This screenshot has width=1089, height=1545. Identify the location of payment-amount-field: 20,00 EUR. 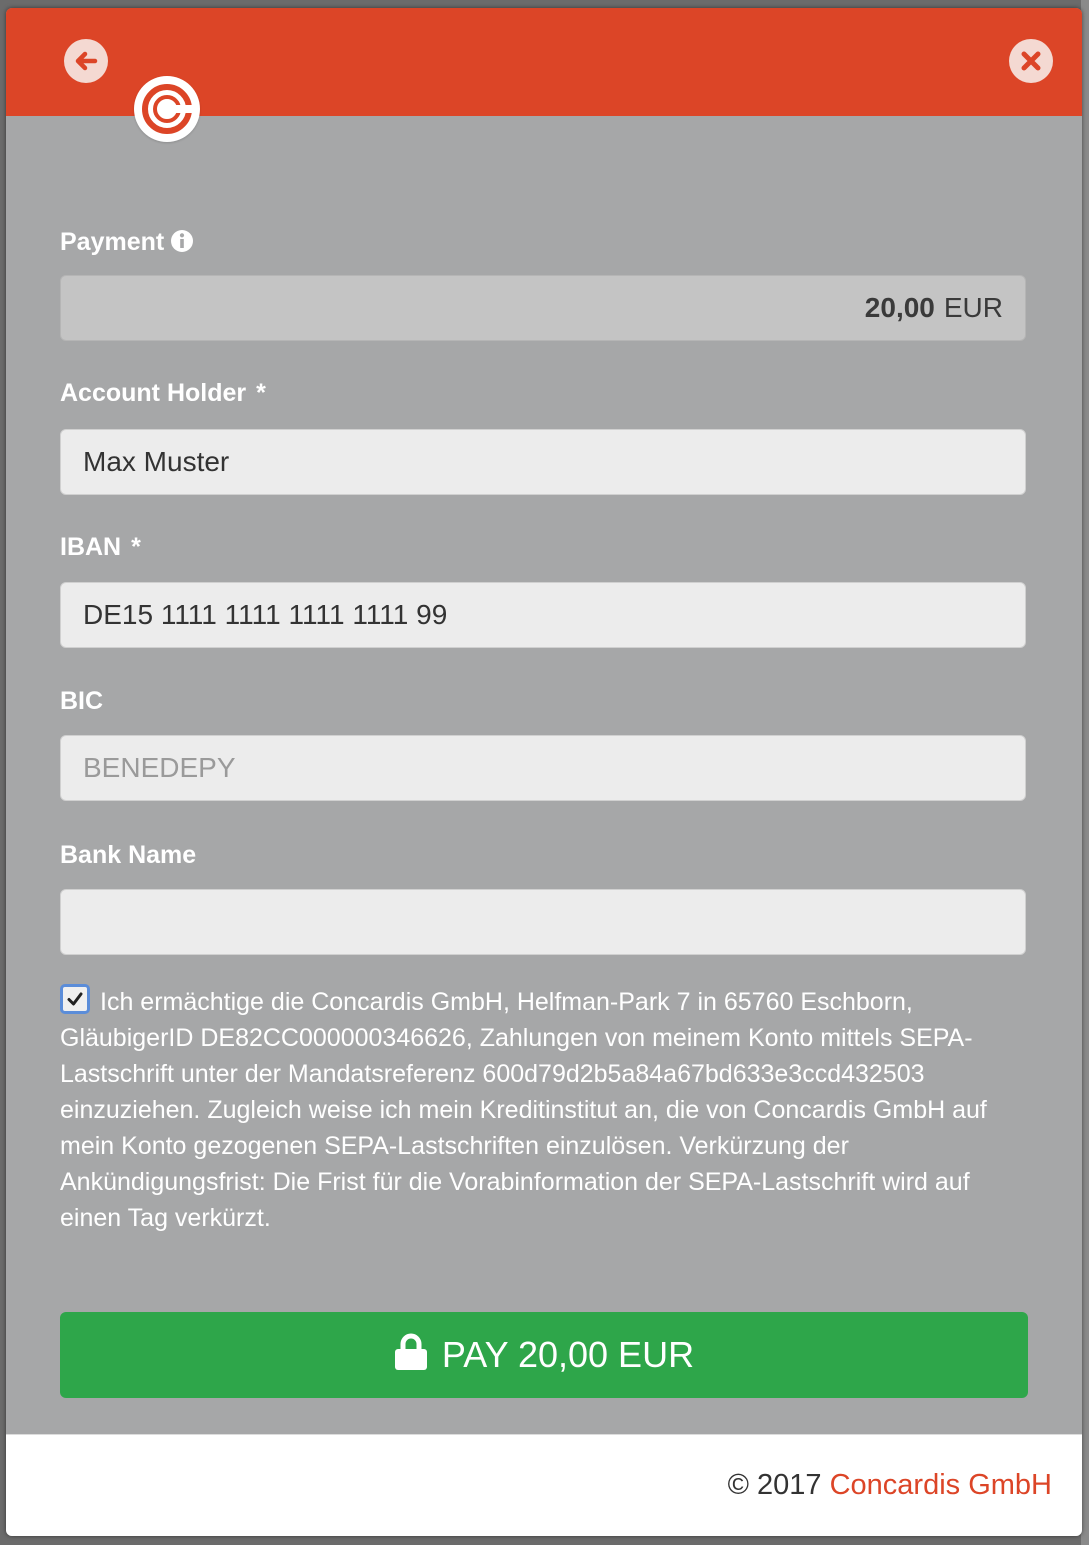
(543, 308).